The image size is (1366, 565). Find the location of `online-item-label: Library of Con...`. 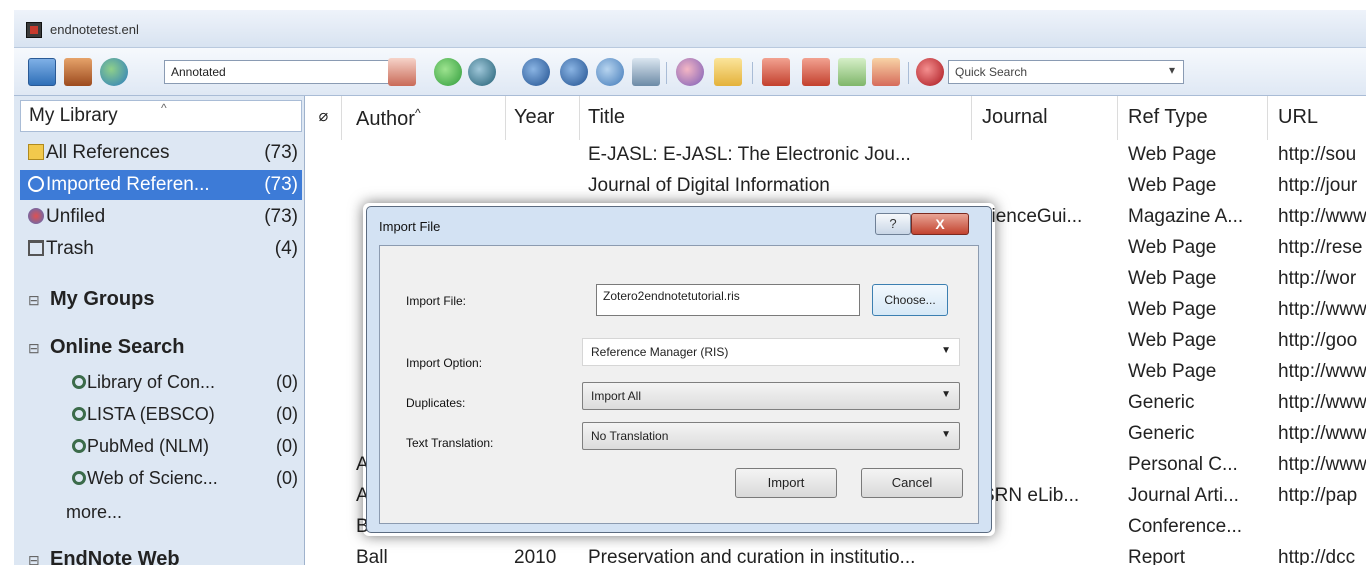

online-item-label: Library of Con... is located at coordinates (151, 382).